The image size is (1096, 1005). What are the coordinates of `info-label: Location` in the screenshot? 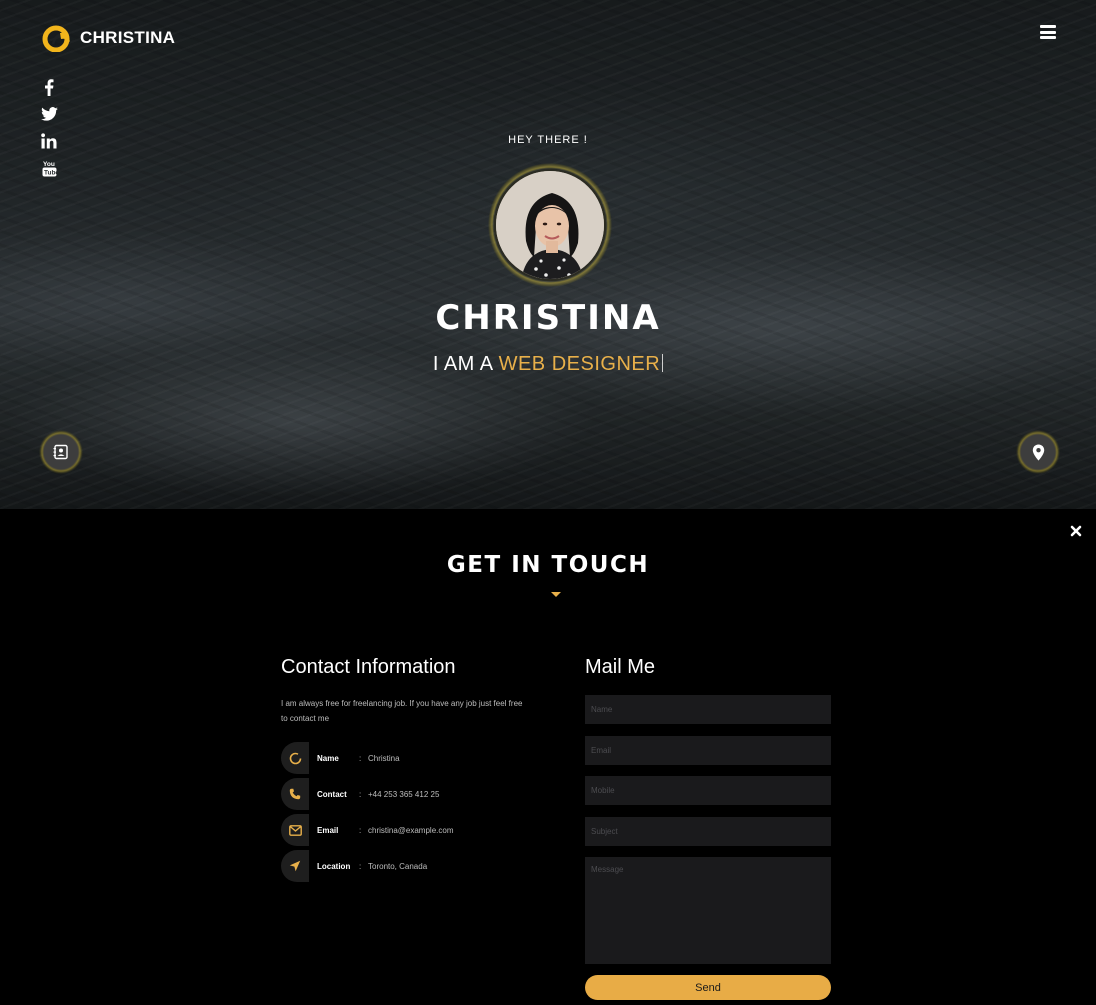 It's located at (334, 866).